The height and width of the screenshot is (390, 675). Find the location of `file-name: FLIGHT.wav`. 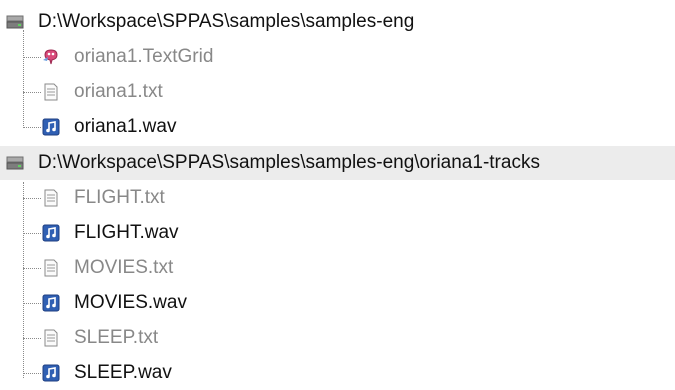

file-name: FLIGHT.wav is located at coordinates (126, 232).